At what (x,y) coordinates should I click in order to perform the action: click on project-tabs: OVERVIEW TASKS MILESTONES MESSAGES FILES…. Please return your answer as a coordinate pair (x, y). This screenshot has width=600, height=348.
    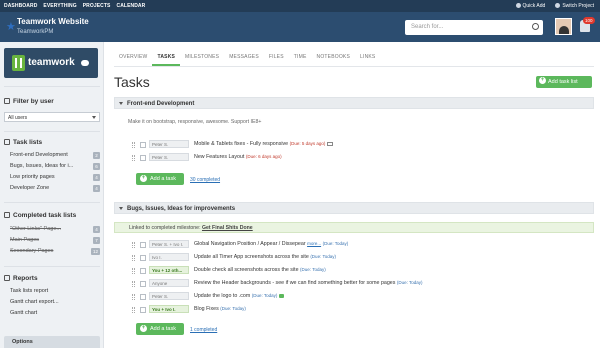
    Looking at the image, I should click on (247, 59).